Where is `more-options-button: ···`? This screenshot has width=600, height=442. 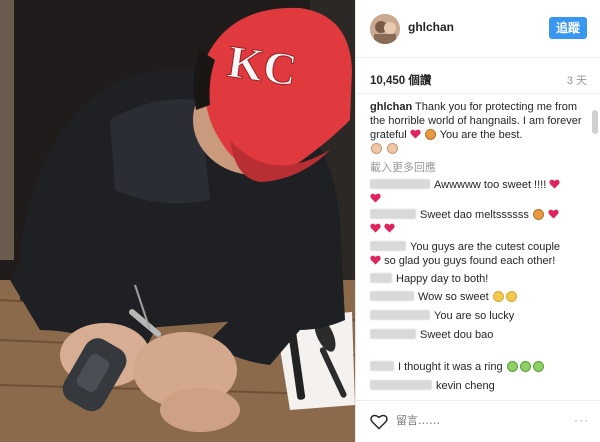
more-options-button: ··· is located at coordinates (581, 420).